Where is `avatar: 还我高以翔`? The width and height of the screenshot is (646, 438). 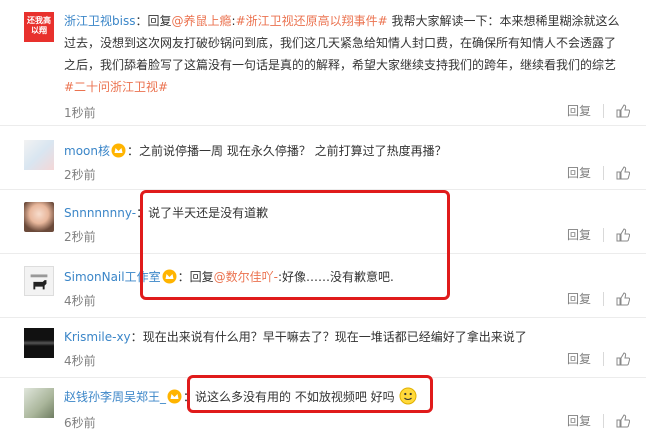 avatar: 还我高以翔 is located at coordinates (39, 27).